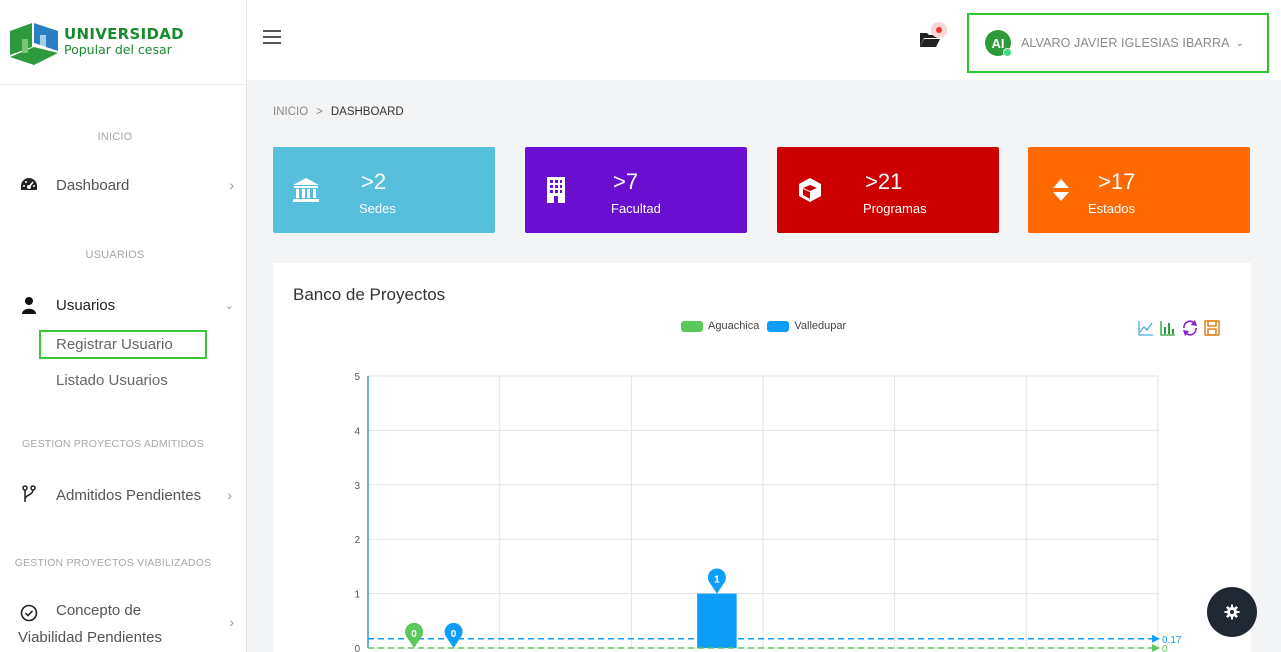 The image size is (1281, 652). Describe the element at coordinates (306, 190) in the screenshot. I see `bank-icon` at that location.